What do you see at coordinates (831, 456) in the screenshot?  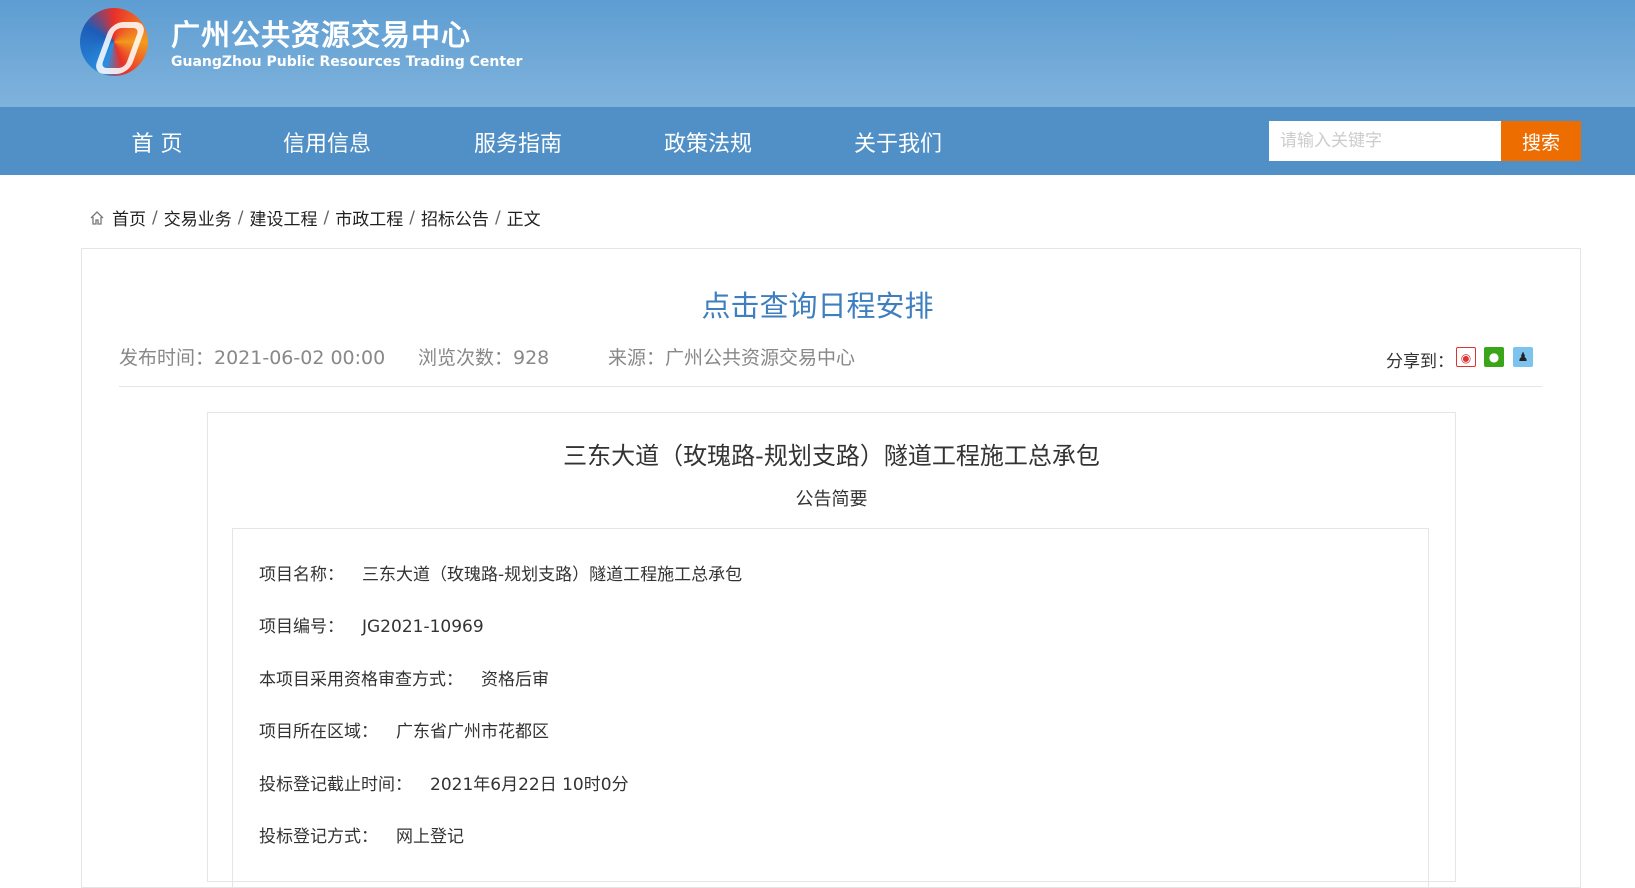 I see `notice-title: 三东大道（玫瑰路-规划支路）隧道工程施工总承包` at bounding box center [831, 456].